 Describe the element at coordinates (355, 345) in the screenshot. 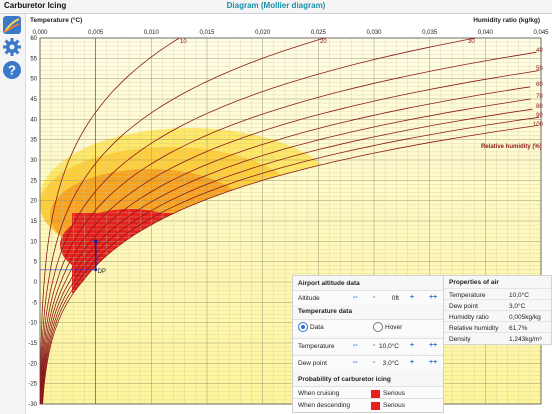

I see `temperature-decrease-large-button: --` at that location.